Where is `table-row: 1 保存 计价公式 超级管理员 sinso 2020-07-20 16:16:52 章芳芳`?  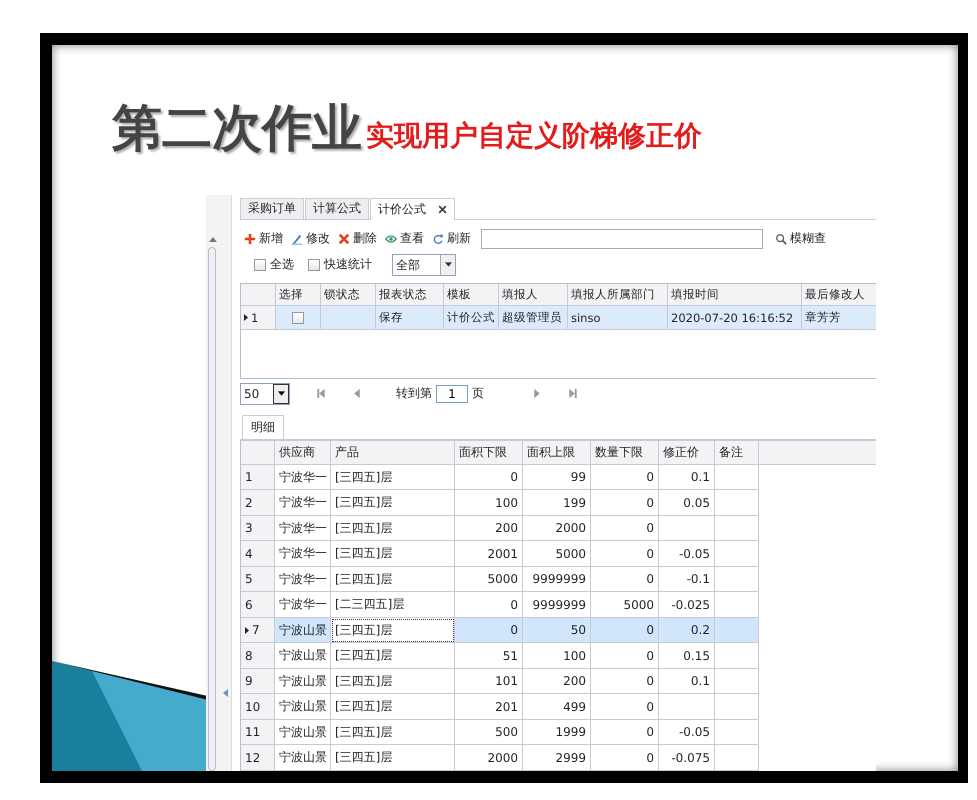 table-row: 1 保存 计价公式 超级管理员 sinso 2020-07-20 16:16:52 章芳芳 is located at coordinates (558, 318).